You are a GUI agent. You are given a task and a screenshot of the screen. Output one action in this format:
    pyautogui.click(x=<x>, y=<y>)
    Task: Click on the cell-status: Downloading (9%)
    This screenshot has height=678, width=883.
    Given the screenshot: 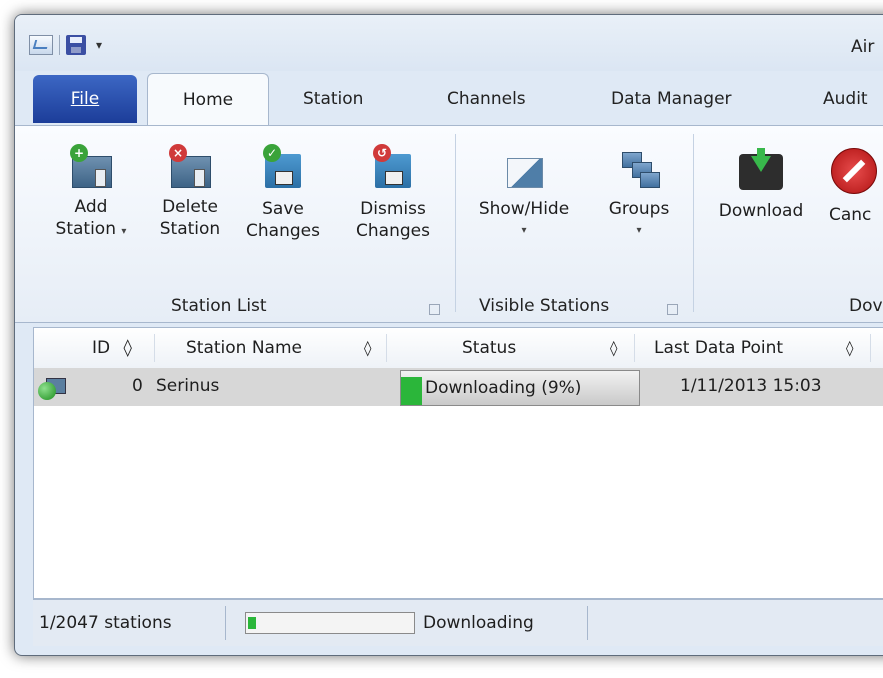 What is the action you would take?
    pyautogui.click(x=503, y=388)
    